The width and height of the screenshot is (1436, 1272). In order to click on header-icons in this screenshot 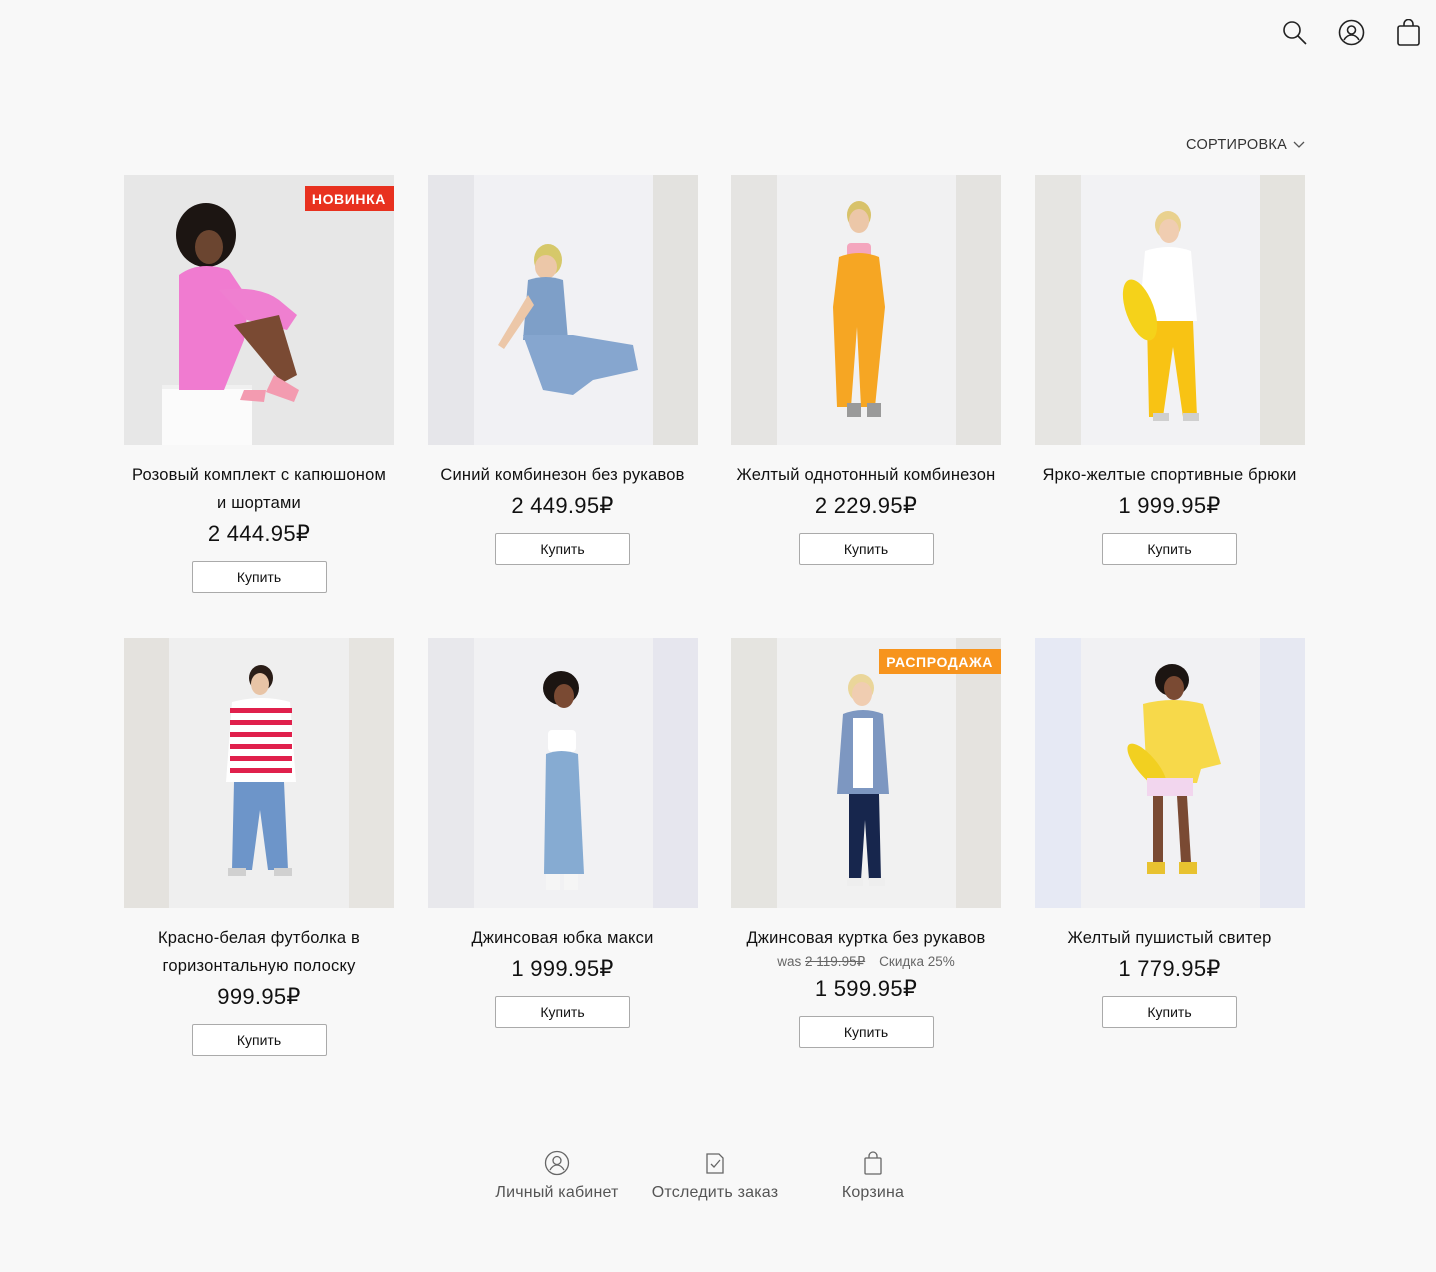, I will do `click(1351, 32)`.